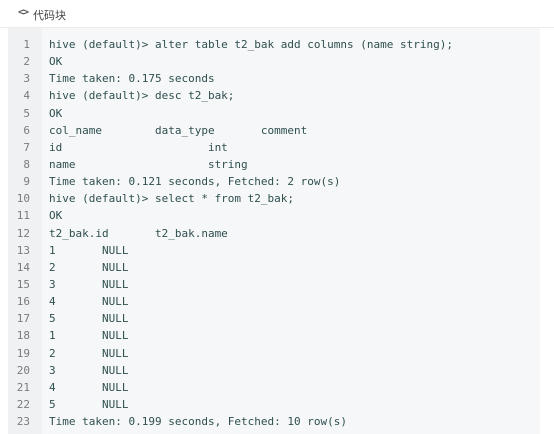  Describe the element at coordinates (26, 44) in the screenshot. I see `line-number: 1` at that location.